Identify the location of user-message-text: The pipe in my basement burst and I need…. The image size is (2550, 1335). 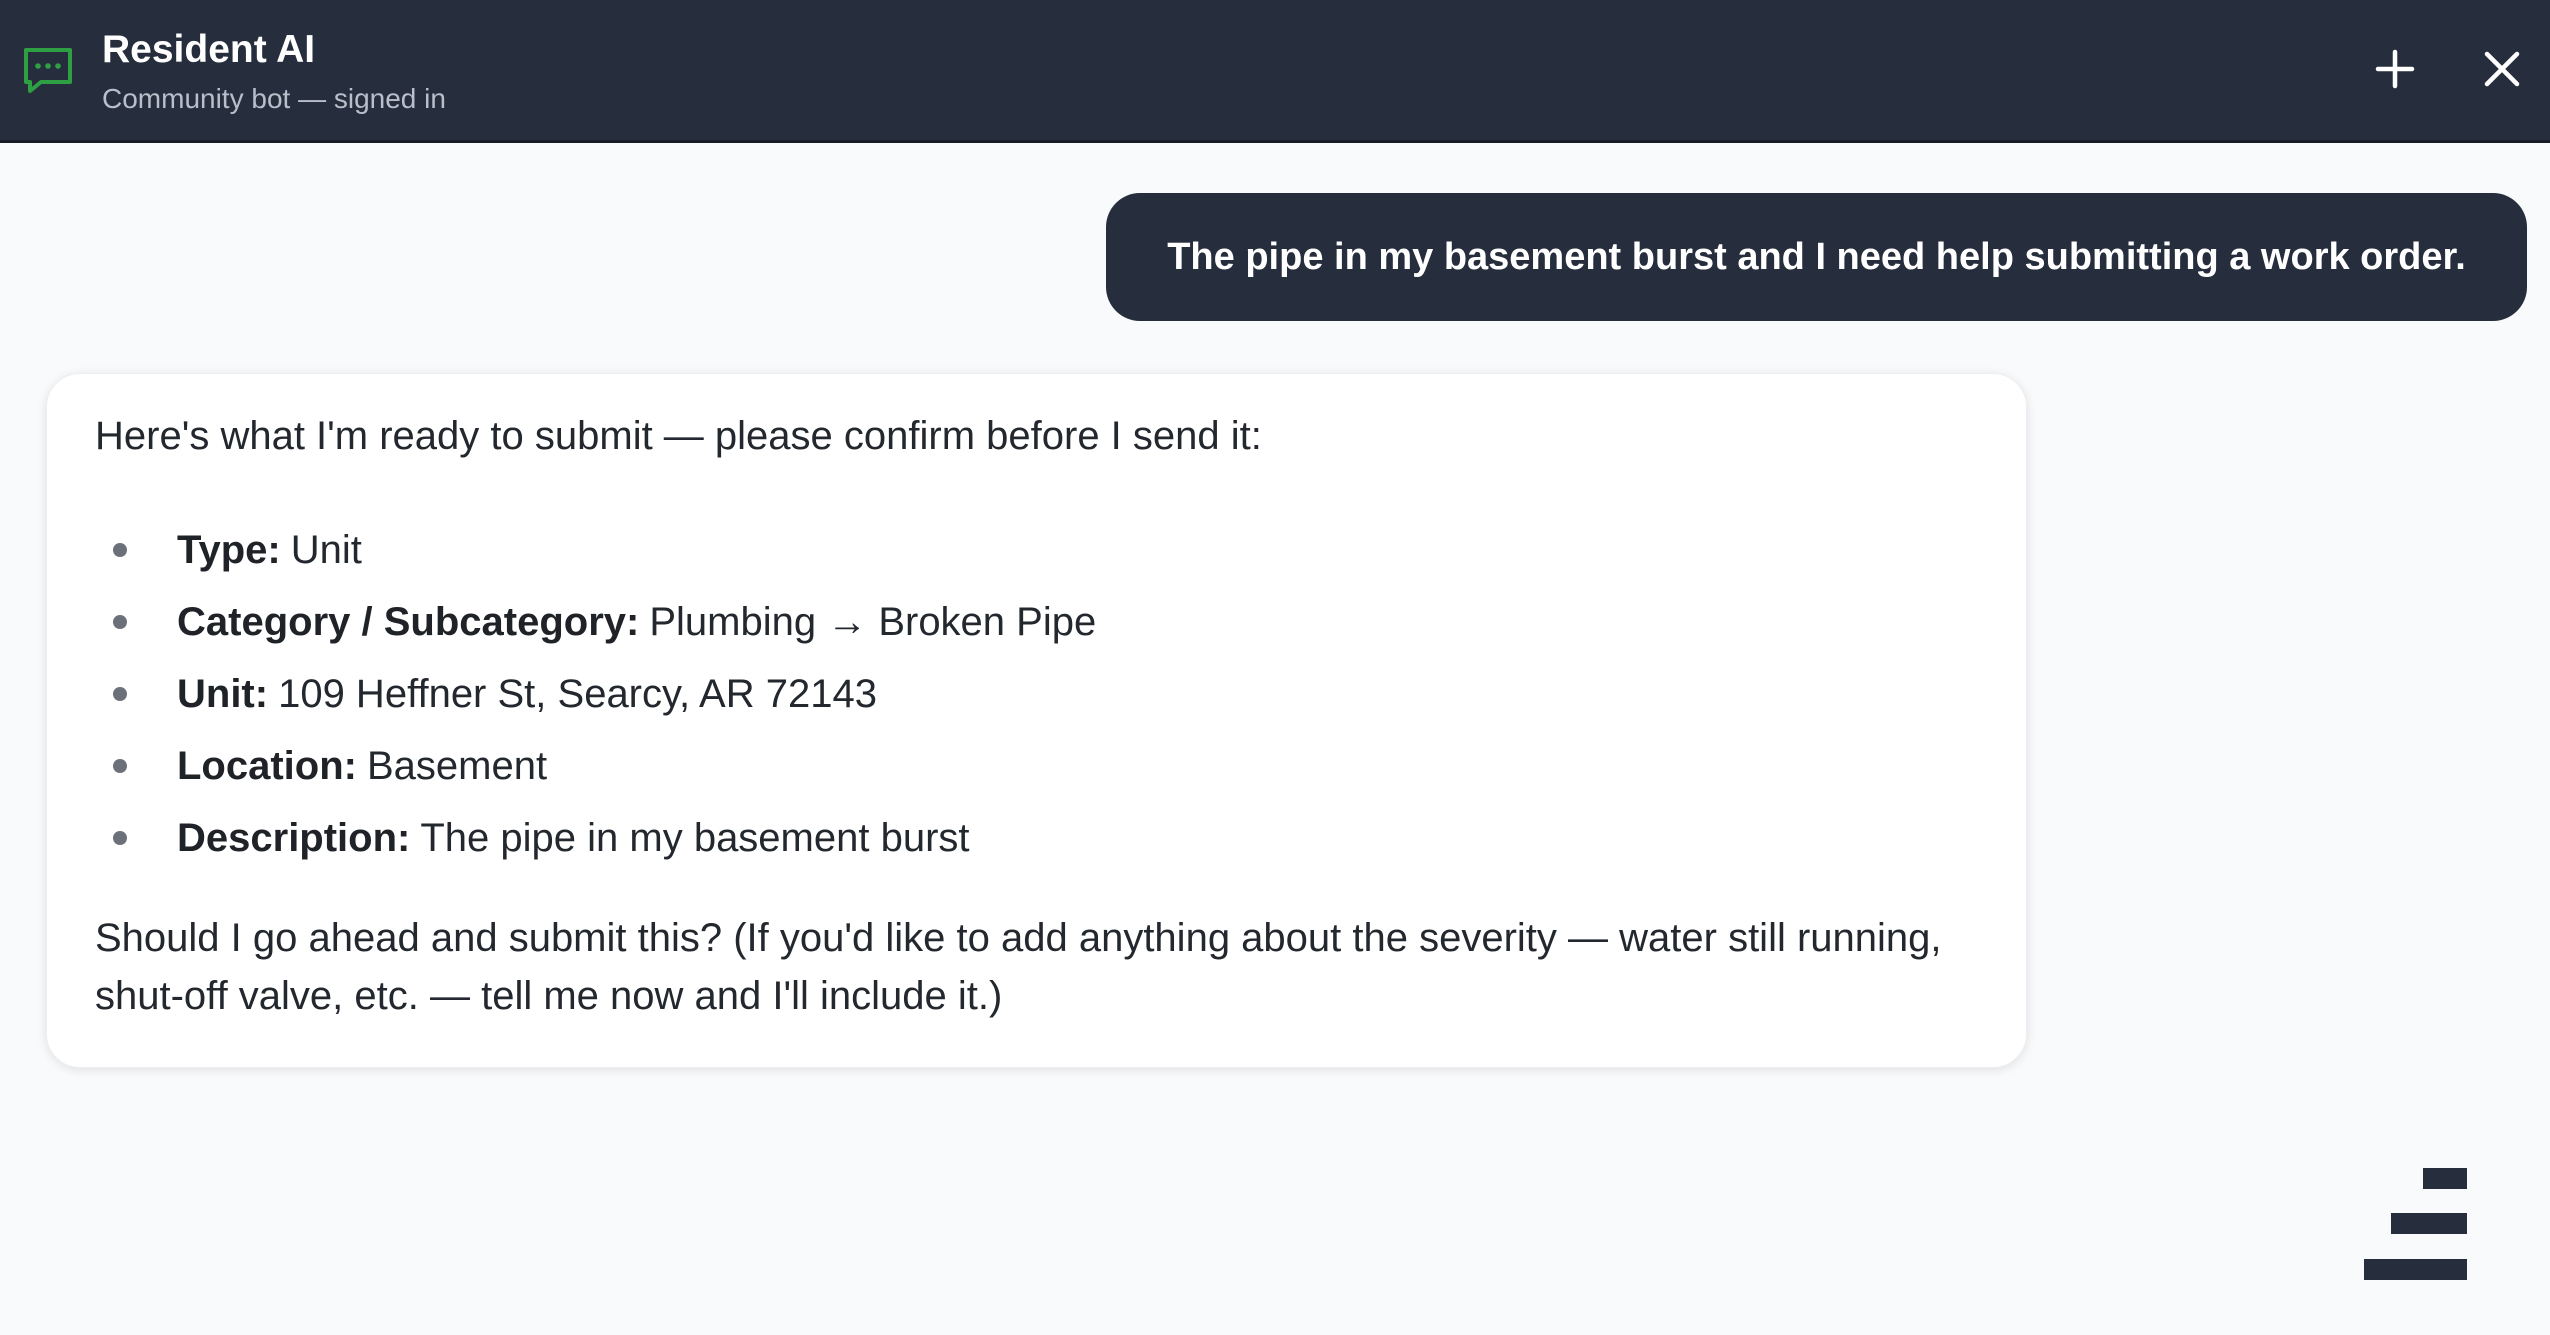
(1816, 256).